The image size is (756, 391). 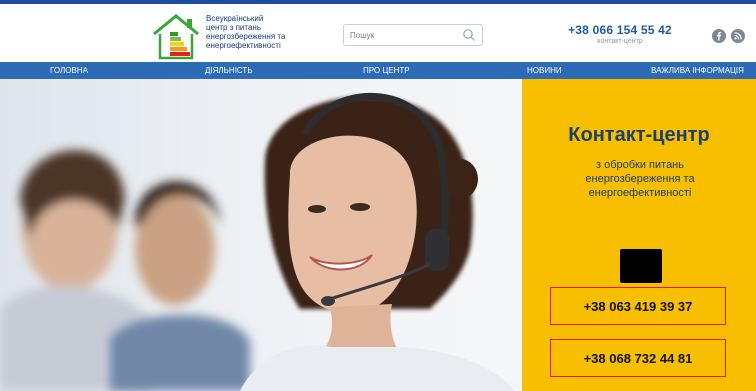 I want to click on search-input, so click(x=402, y=35).